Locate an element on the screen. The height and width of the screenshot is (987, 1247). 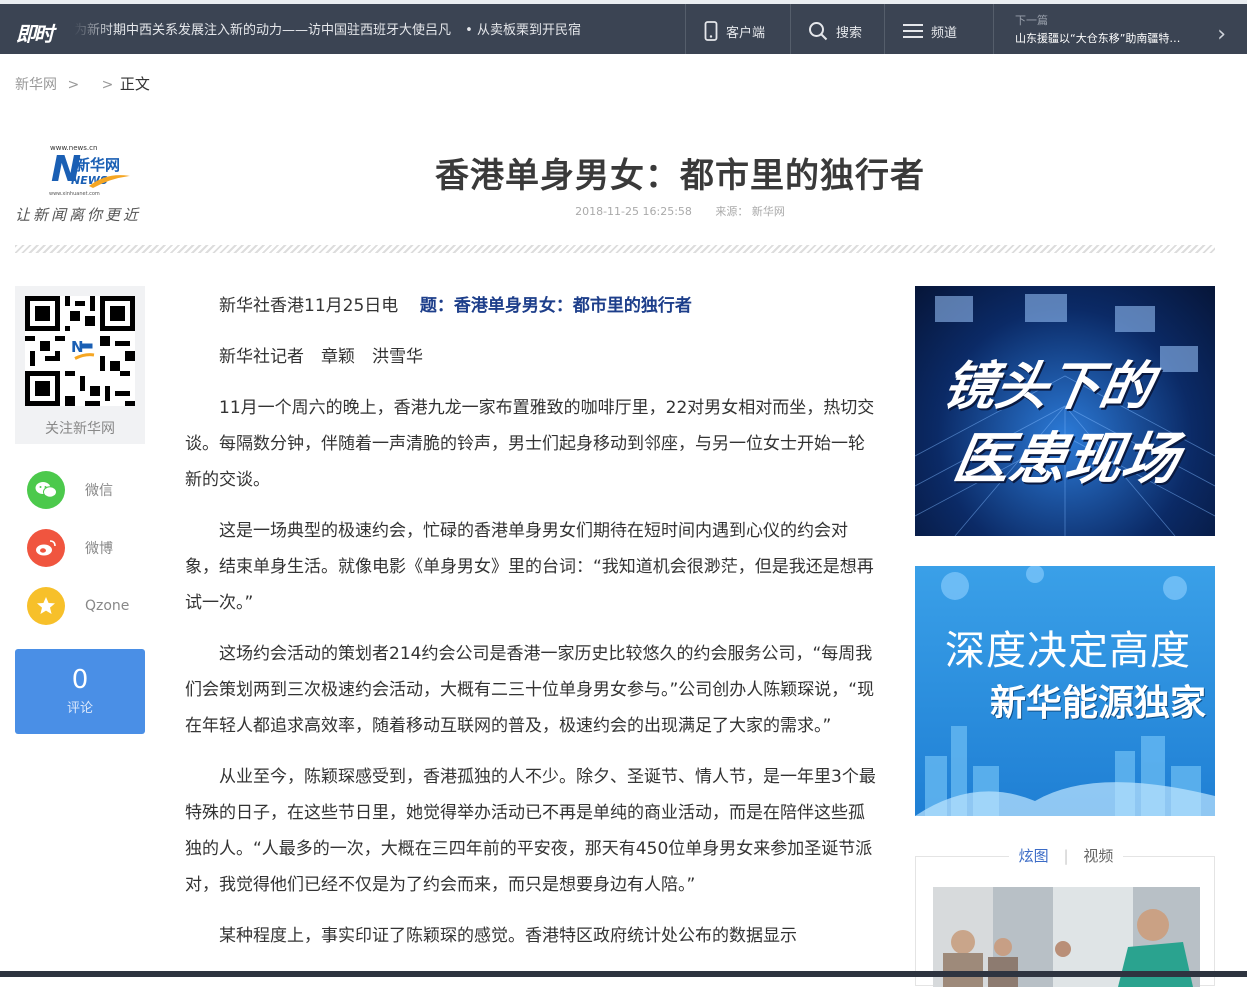
article-paragraph: 某种程度上，事实印证了陈颖琛的感觉。香港特区政府统计处公布的数据显示 is located at coordinates (508, 936).